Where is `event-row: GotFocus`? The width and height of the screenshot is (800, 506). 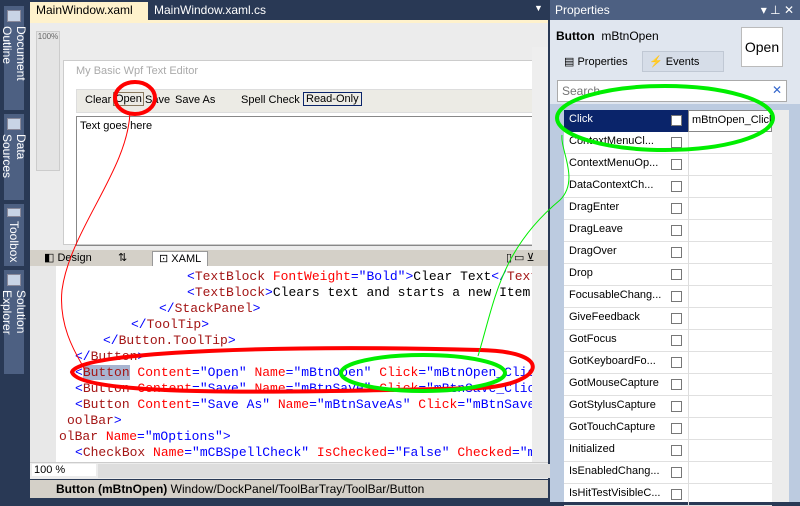
event-row: GotFocus is located at coordinates (668, 341).